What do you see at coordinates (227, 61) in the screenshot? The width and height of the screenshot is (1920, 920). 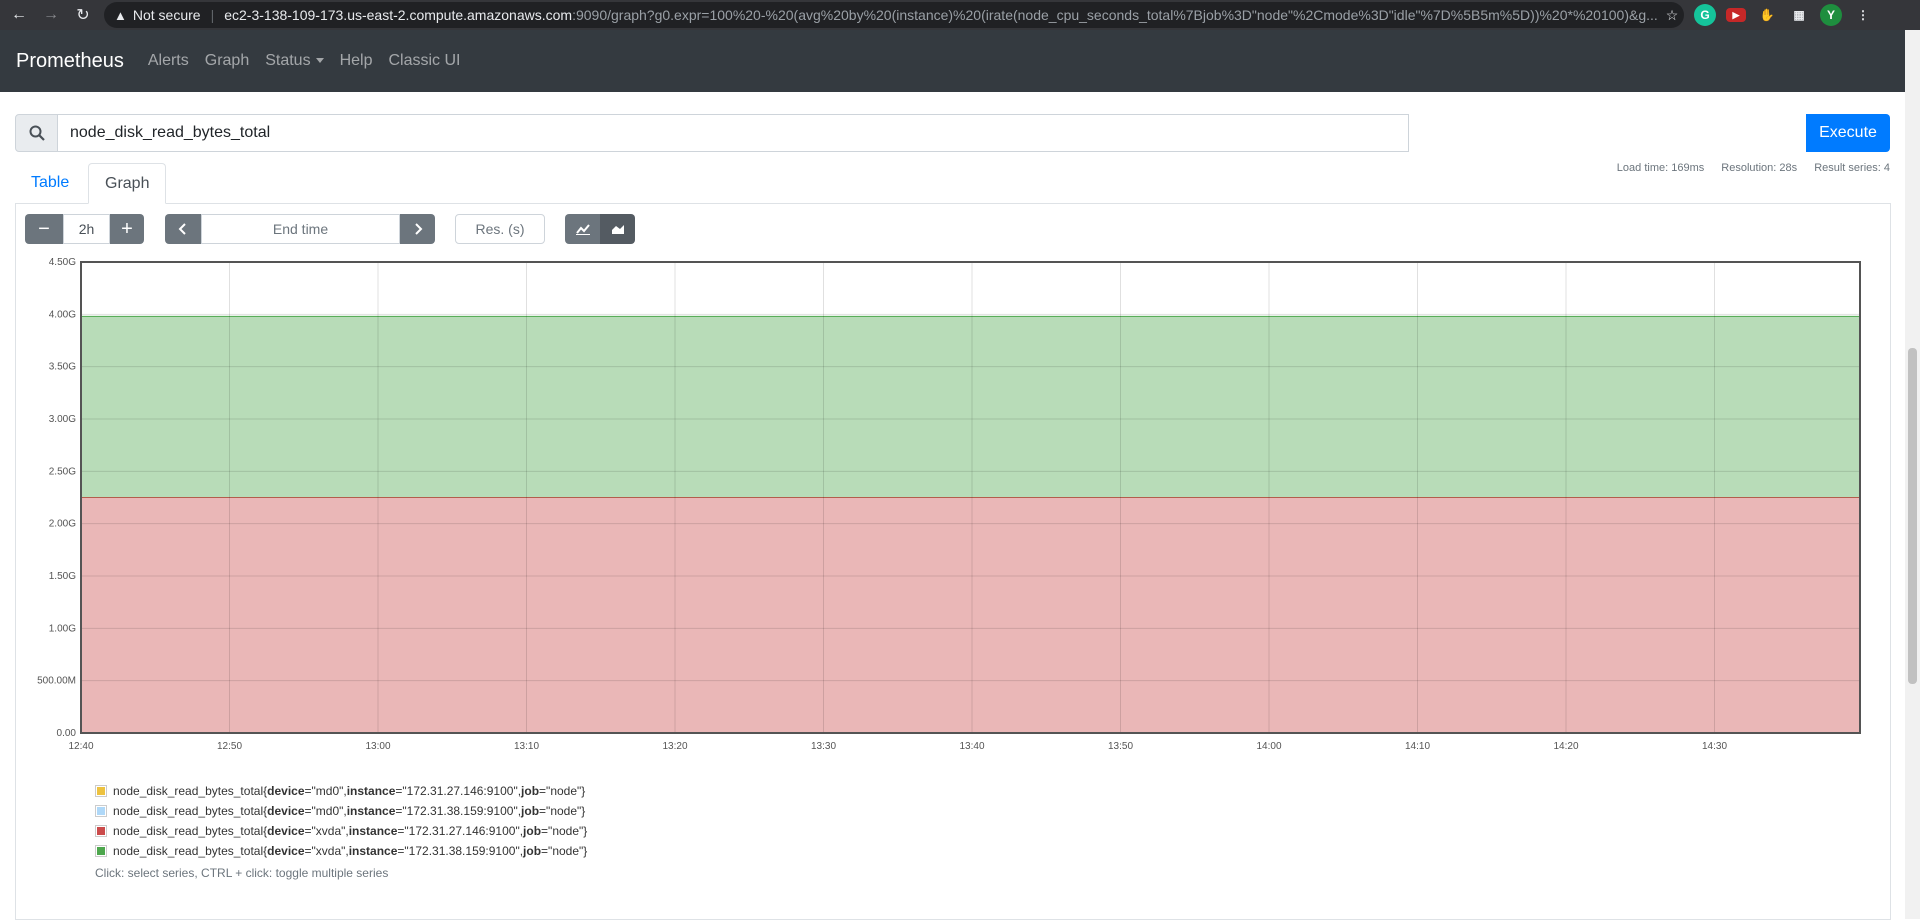 I see `nav-graph: Graph` at bounding box center [227, 61].